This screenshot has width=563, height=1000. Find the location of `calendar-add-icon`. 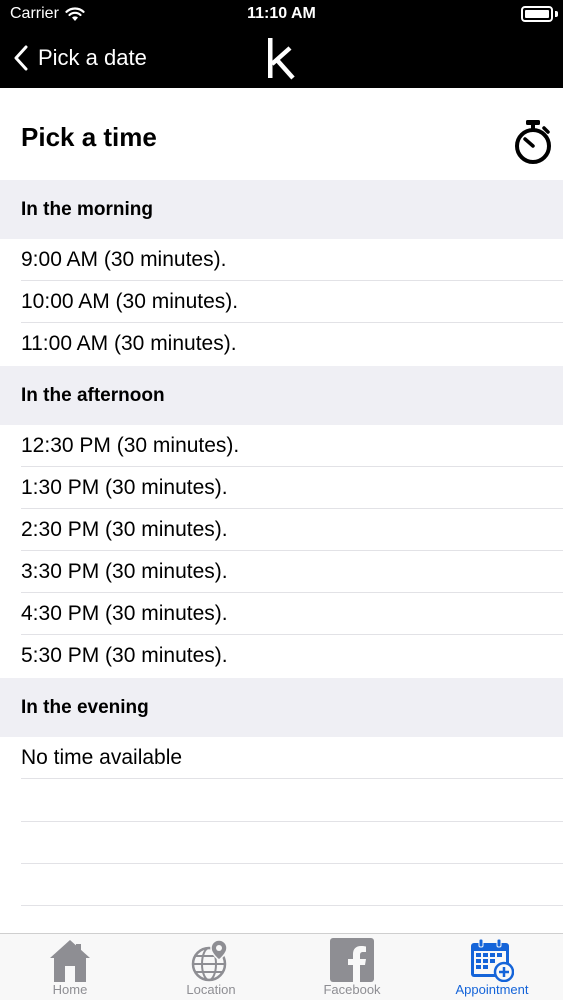

calendar-add-icon is located at coordinates (492, 960).